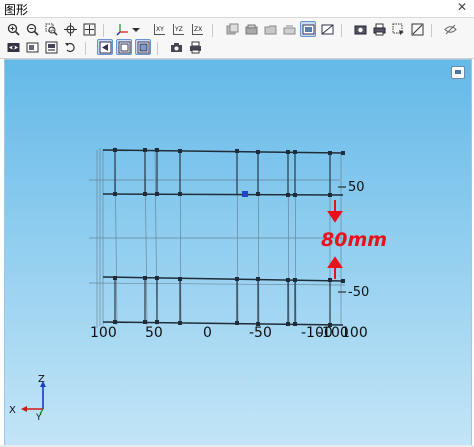 Image resolution: width=474 pixels, height=447 pixels. What do you see at coordinates (398, 29) in the screenshot?
I see `select-region-icon` at bounding box center [398, 29].